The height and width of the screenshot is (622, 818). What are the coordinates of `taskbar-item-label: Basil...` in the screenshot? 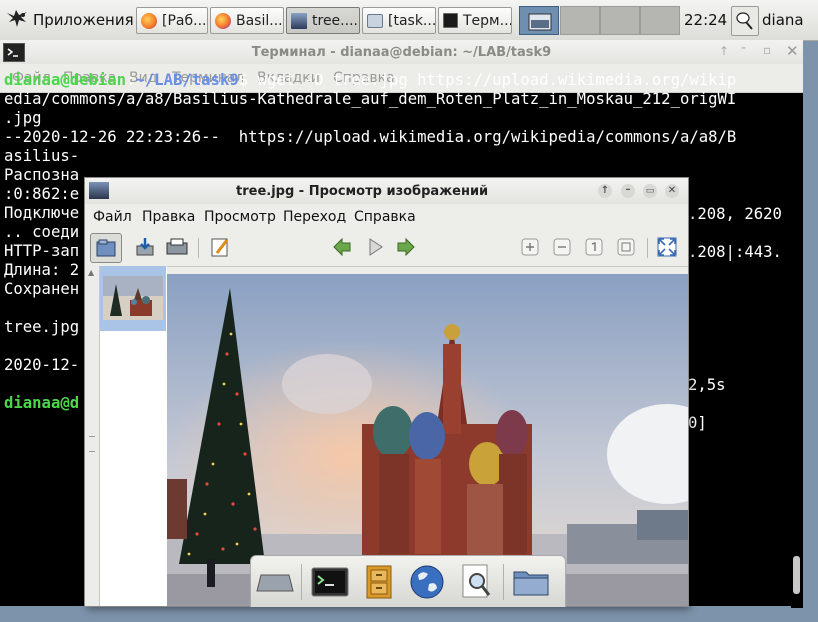 It's located at (259, 20).